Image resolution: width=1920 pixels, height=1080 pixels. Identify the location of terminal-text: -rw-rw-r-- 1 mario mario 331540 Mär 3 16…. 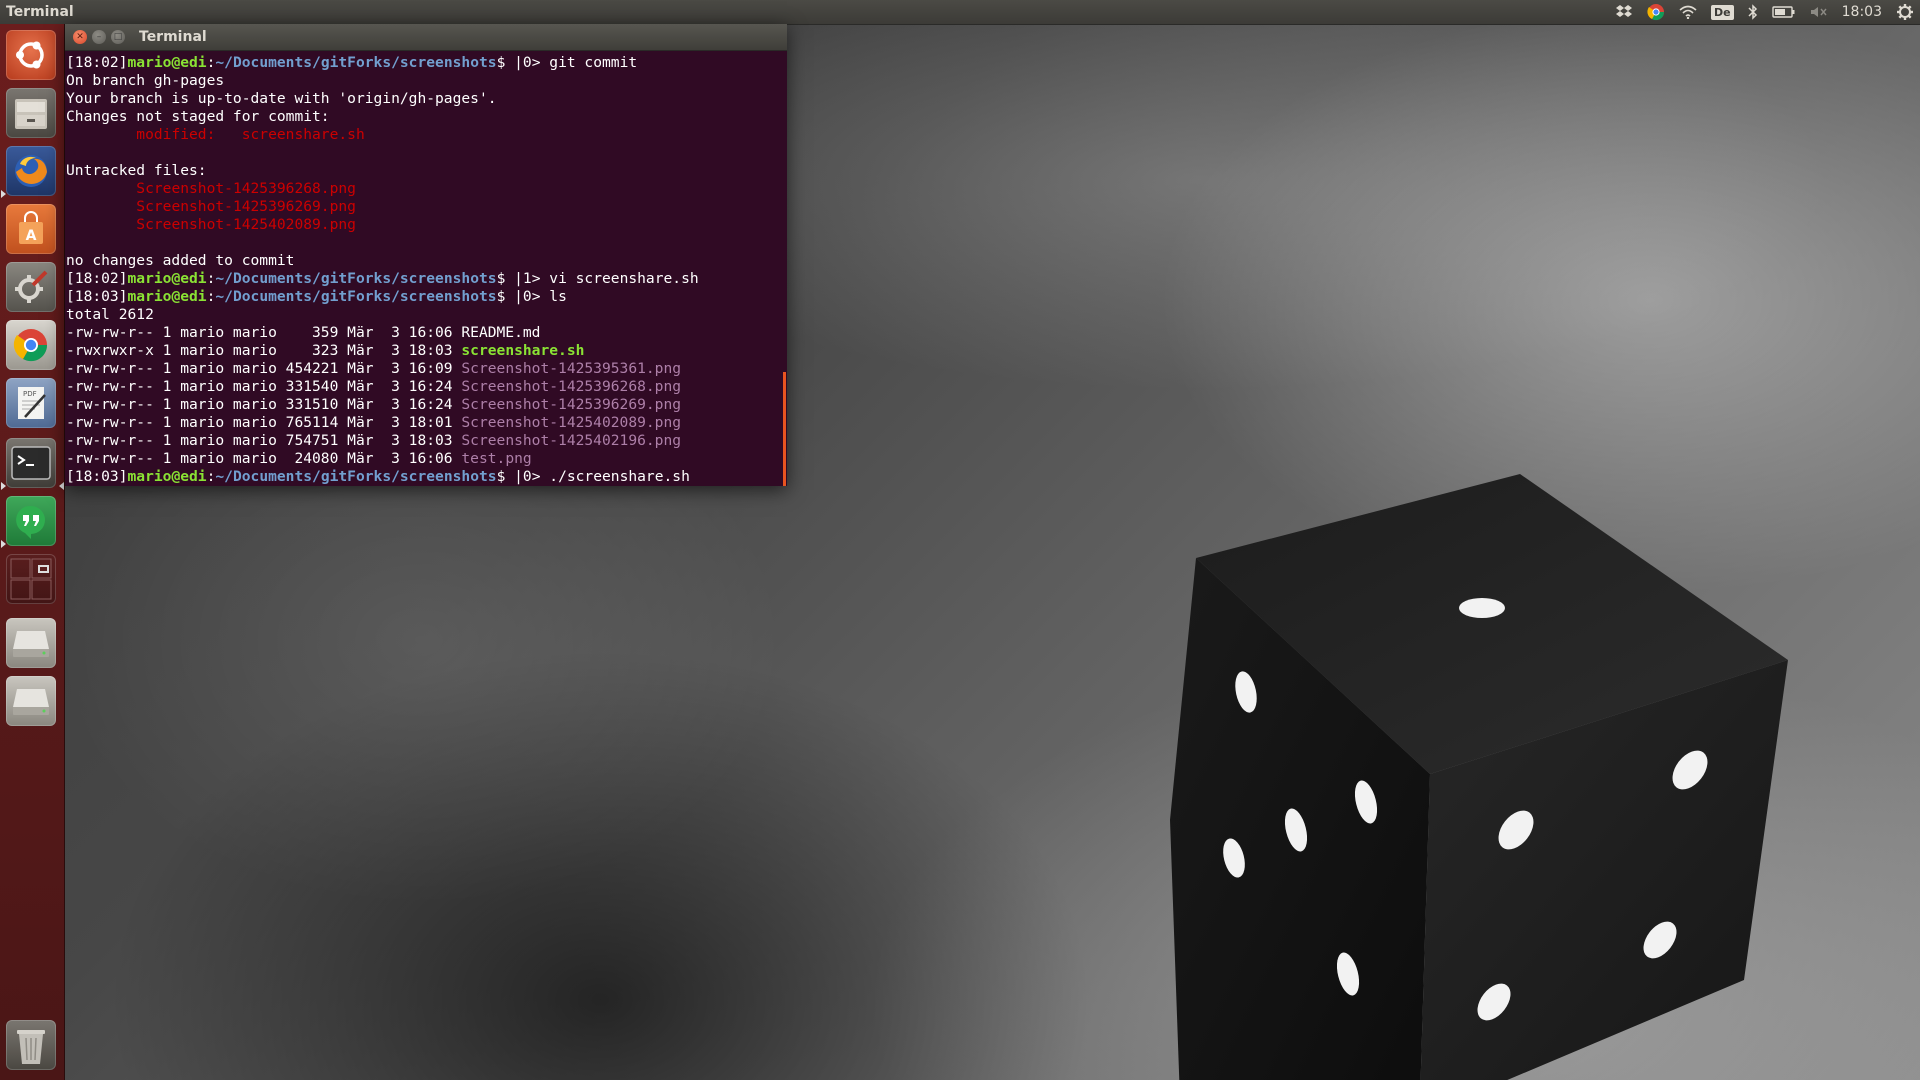
(264, 386).